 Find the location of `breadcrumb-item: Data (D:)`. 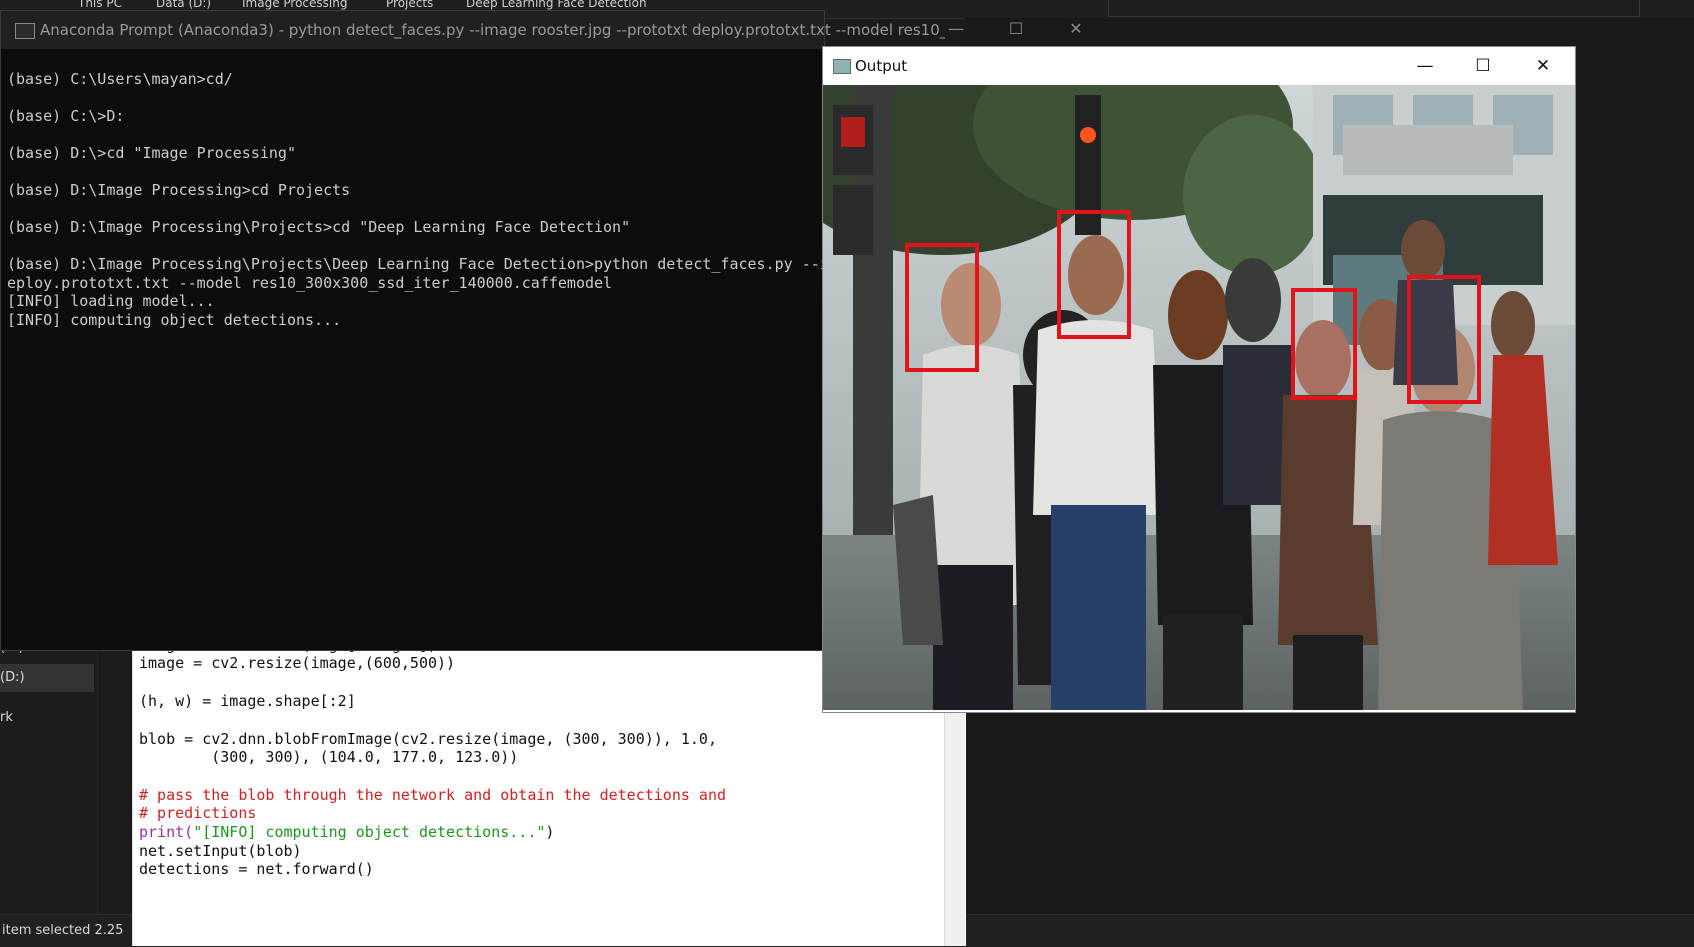

breadcrumb-item: Data (D:) is located at coordinates (183, 5).